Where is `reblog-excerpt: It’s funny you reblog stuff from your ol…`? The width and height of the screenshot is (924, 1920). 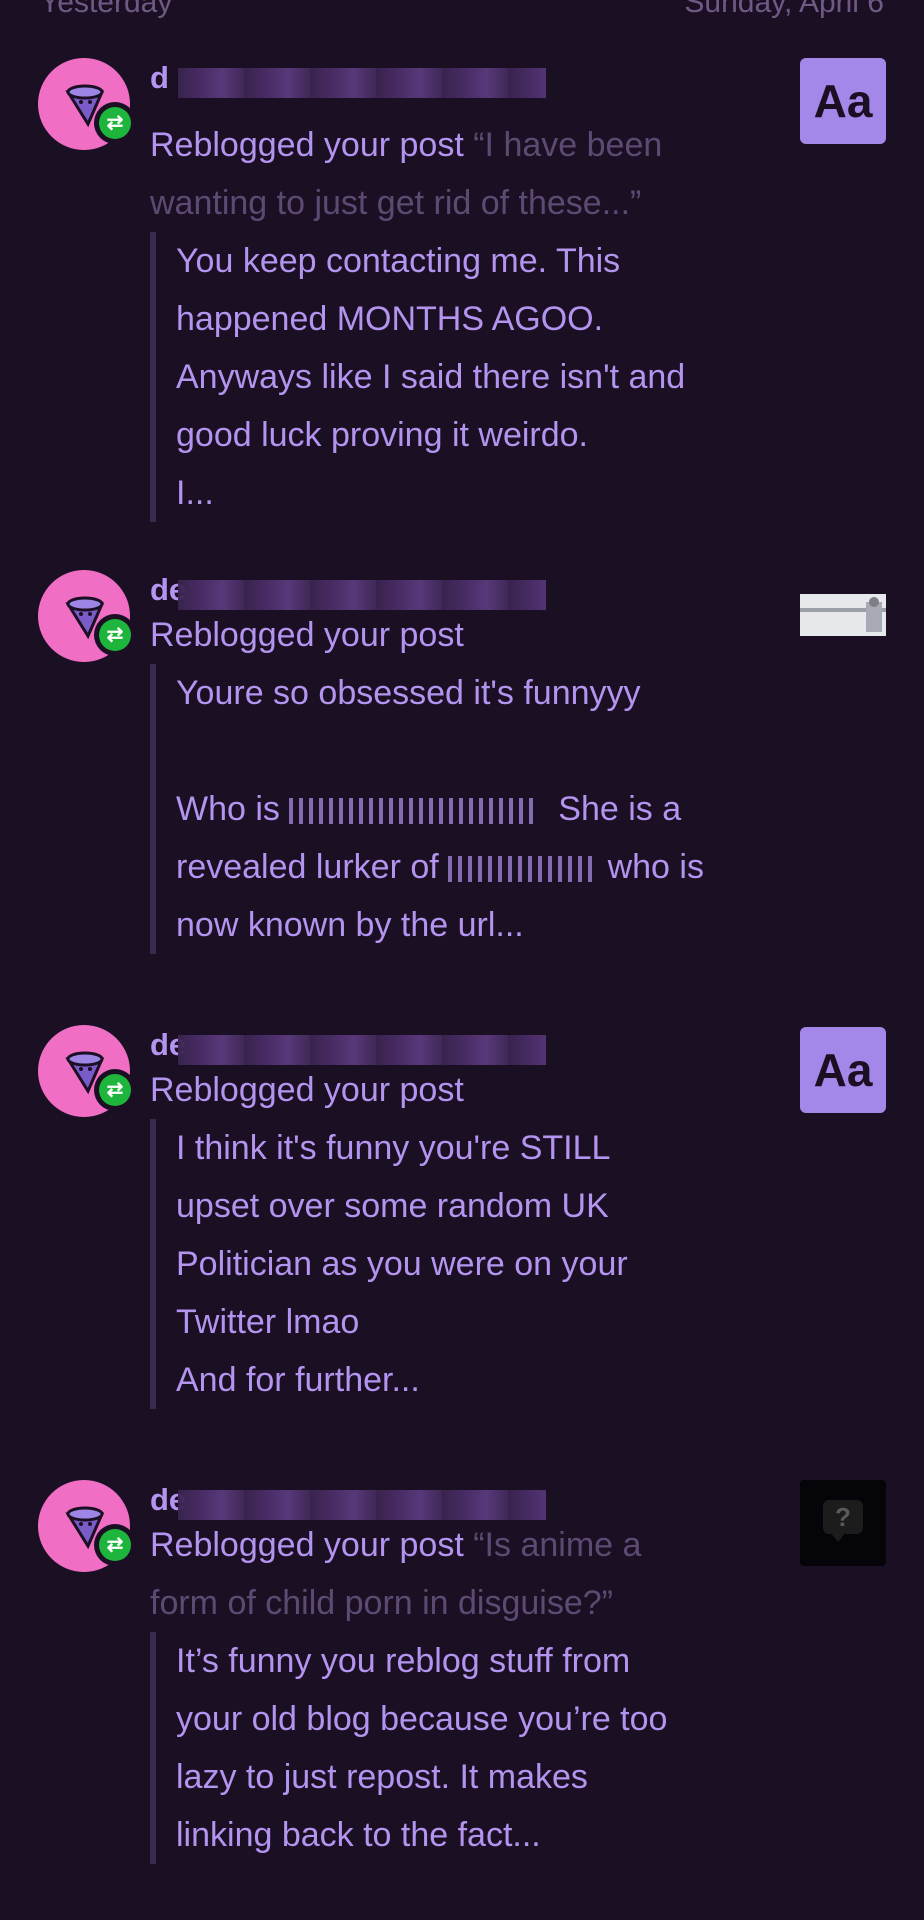 reblog-excerpt: It’s funny you reblog stuff from your ol… is located at coordinates (473, 1748).